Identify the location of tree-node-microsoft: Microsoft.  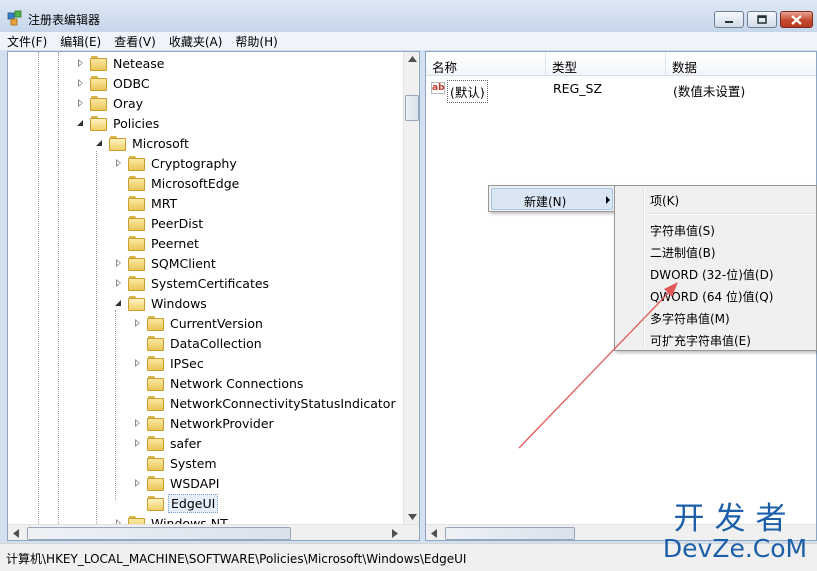
(143, 143).